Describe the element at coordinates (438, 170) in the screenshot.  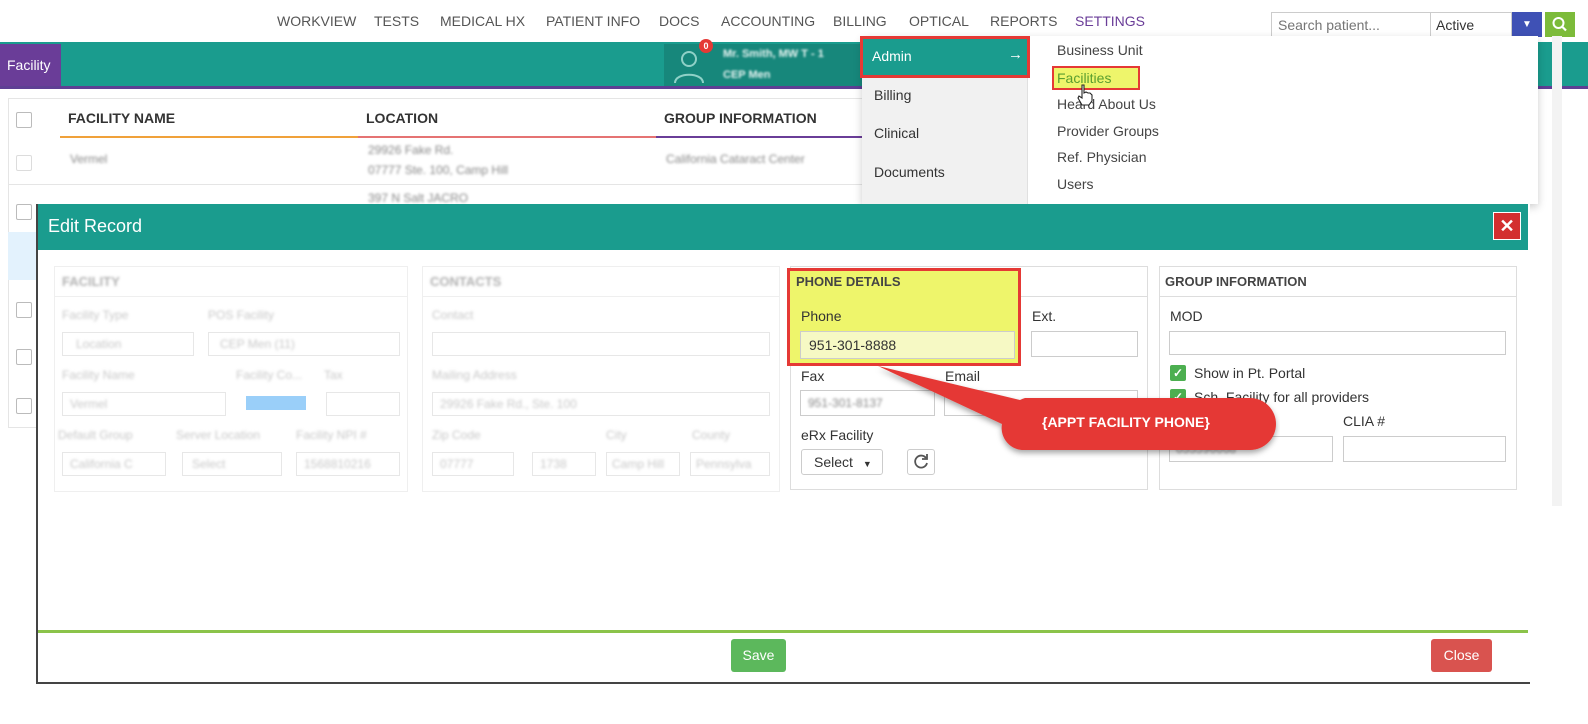
I see `row-location-line2: 07777 Ste. 100, Camp Hill` at that location.